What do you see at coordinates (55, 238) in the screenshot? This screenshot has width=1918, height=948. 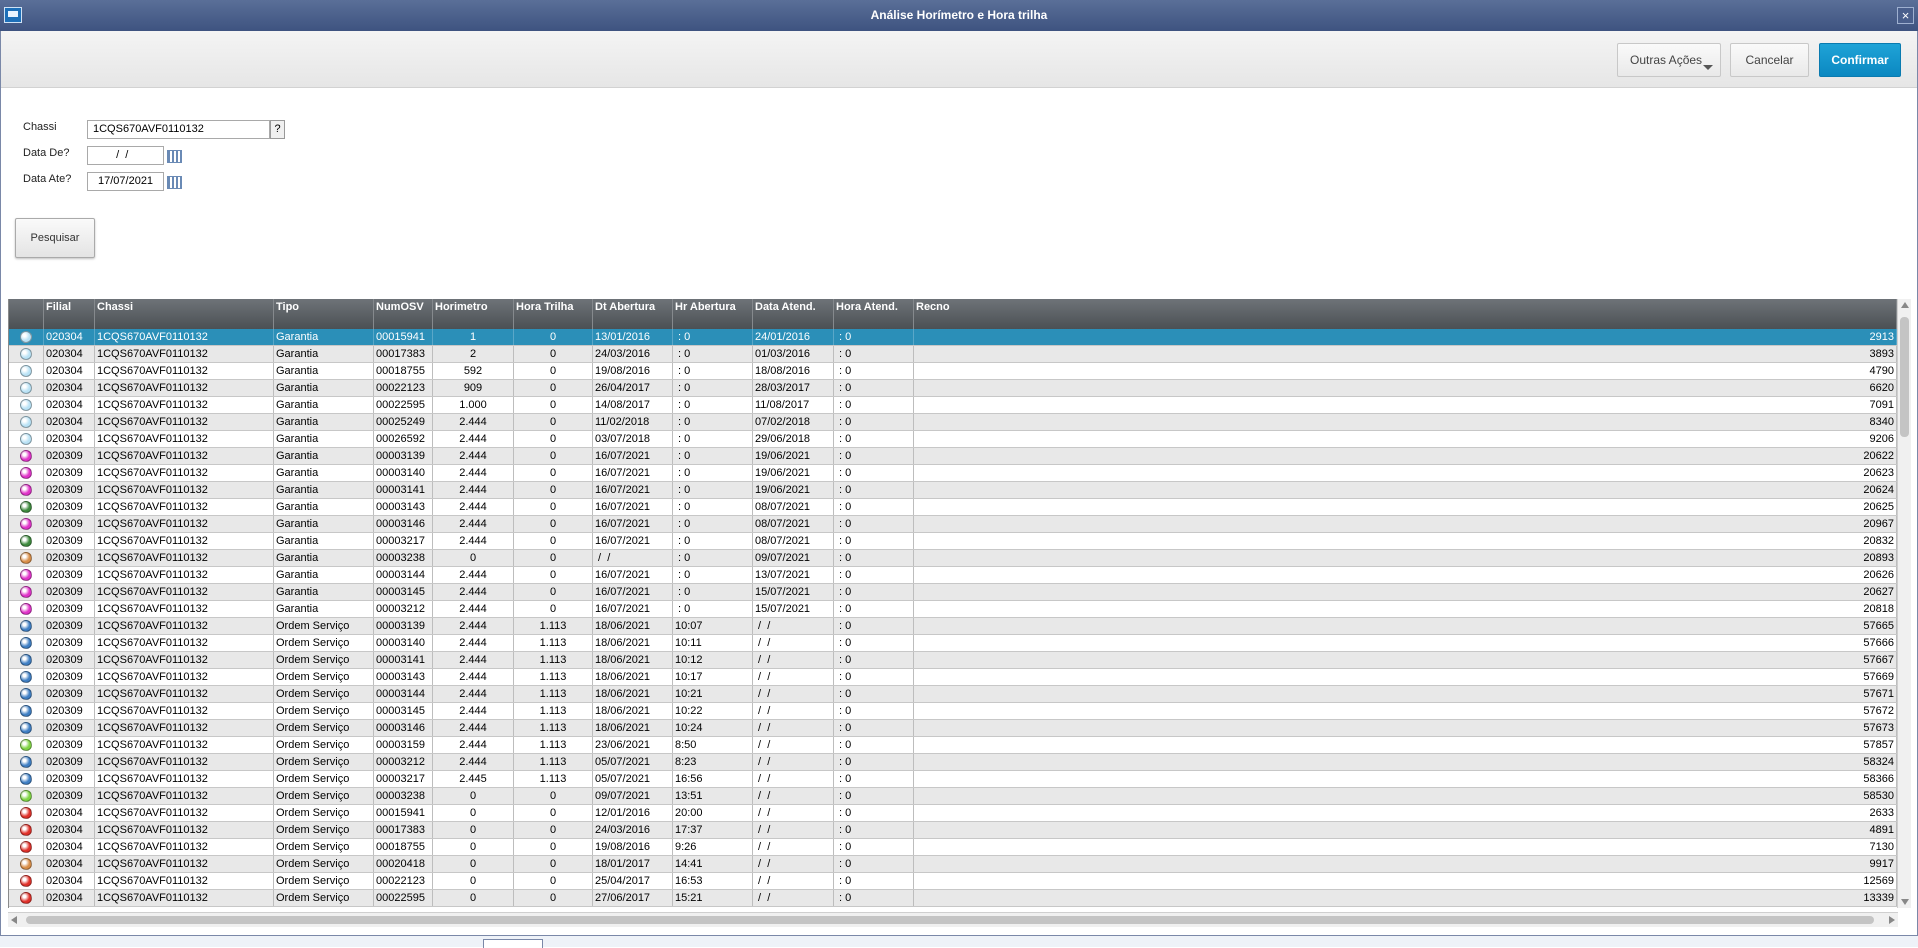 I see `search-button: Pesquisar` at bounding box center [55, 238].